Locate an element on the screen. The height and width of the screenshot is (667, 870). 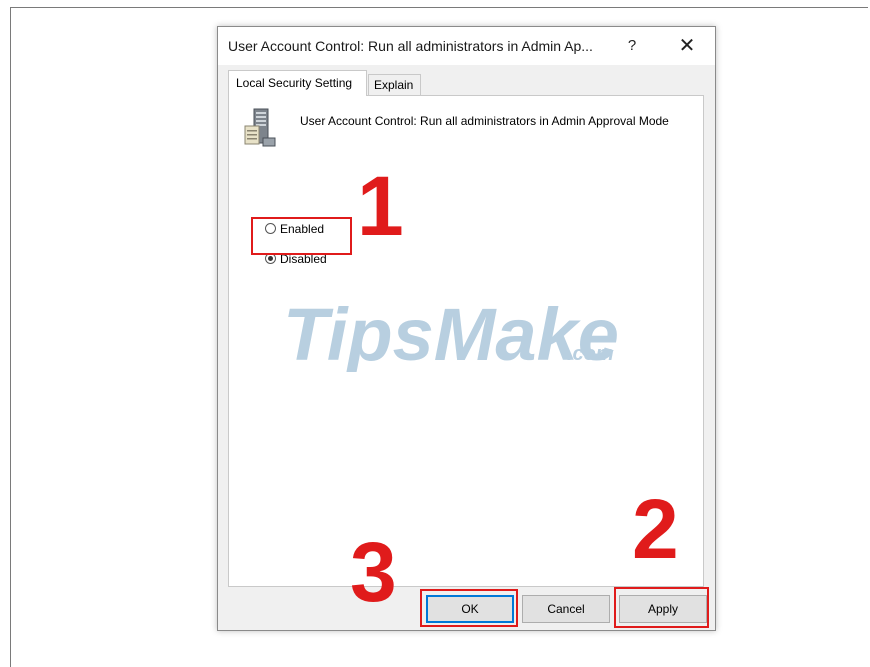
close-button: ✕ is located at coordinates (687, 46).